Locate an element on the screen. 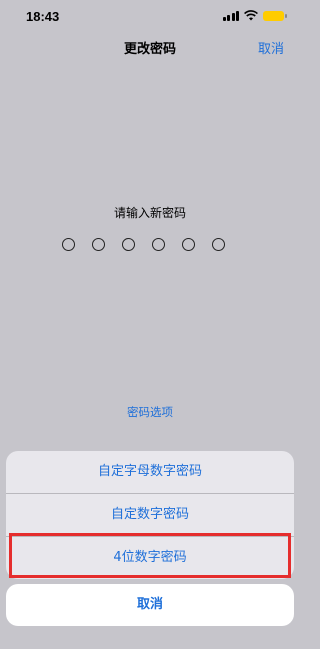 Image resolution: width=320 pixels, height=649 pixels. option-4-digit: 4位数字密码 is located at coordinates (150, 558).